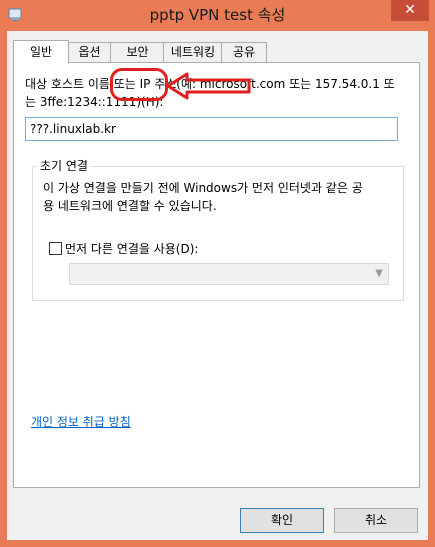  What do you see at coordinates (89, 52) in the screenshot?
I see `tab-options: 옵션` at bounding box center [89, 52].